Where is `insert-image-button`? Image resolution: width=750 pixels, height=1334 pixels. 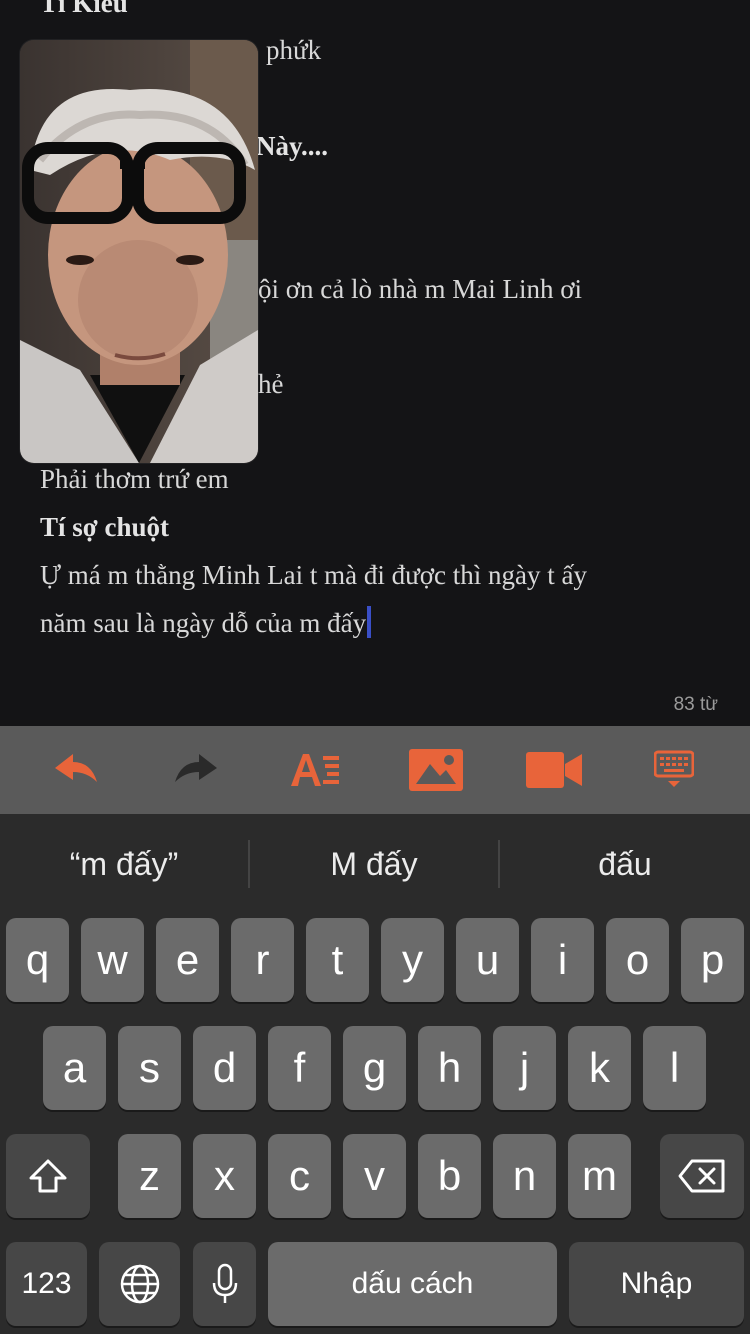
insert-image-button is located at coordinates (436, 770).